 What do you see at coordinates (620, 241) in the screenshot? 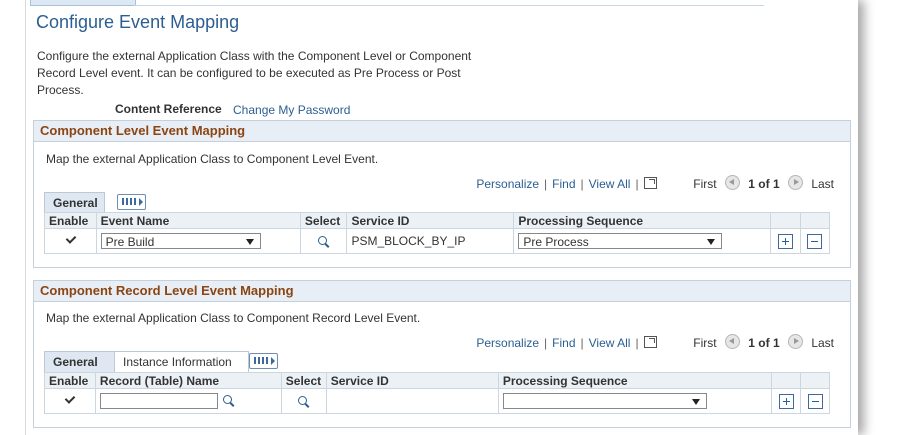
I see `processing-sequence-select: Pre Process` at bounding box center [620, 241].